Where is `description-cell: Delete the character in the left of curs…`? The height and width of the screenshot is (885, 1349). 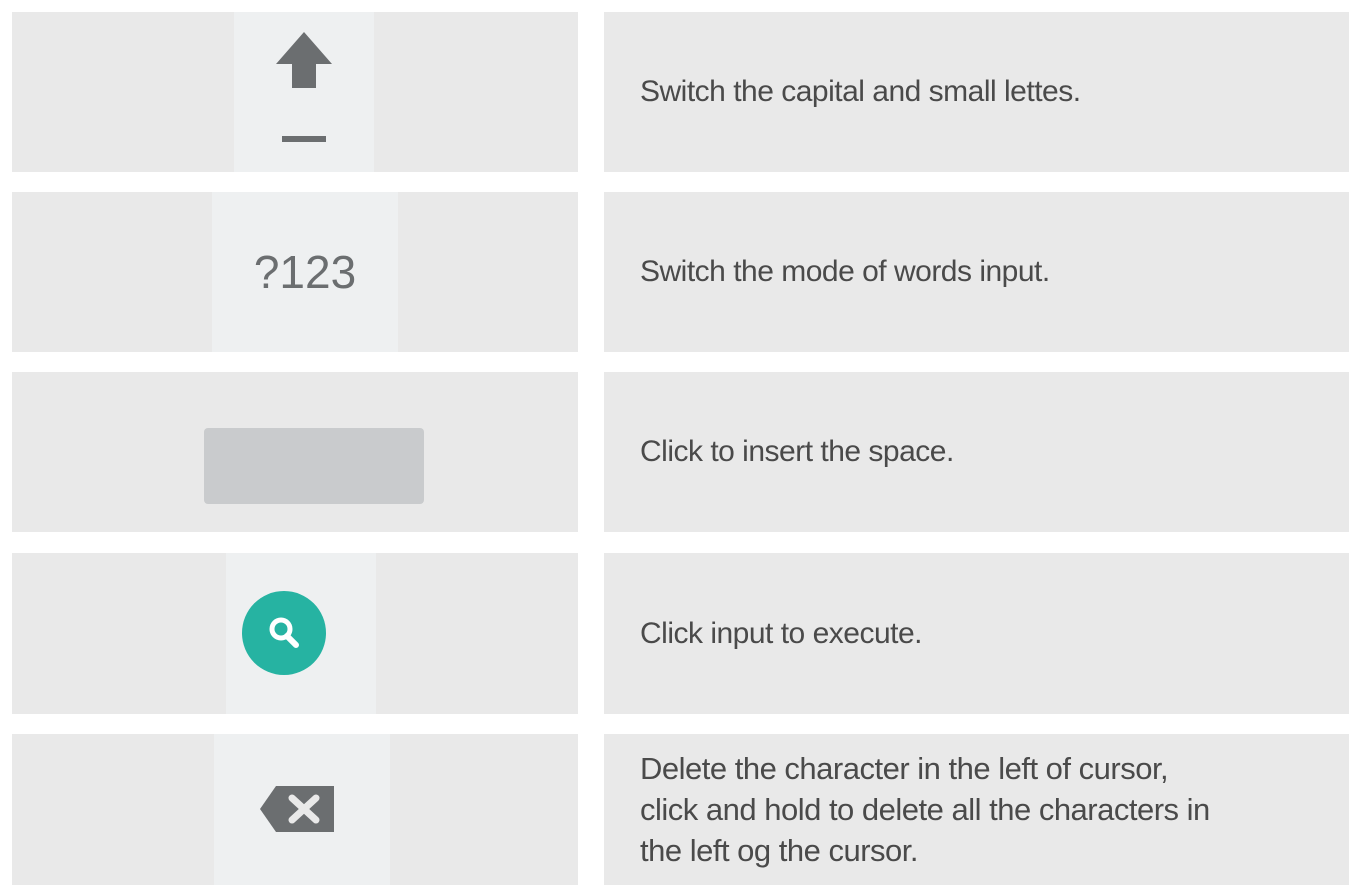 description-cell: Delete the character in the left of curs… is located at coordinates (976, 809).